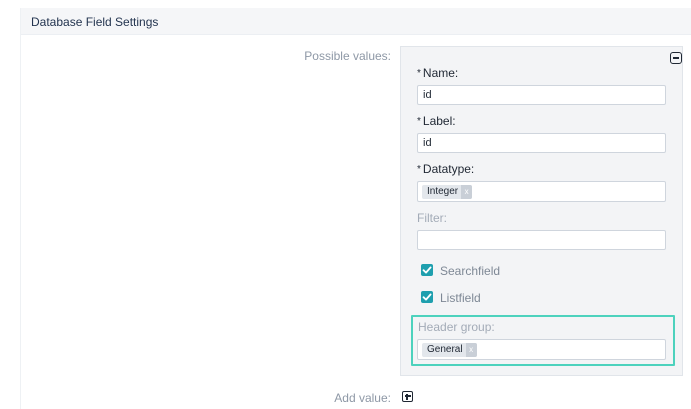  Describe the element at coordinates (356, 21) in the screenshot. I see `card-header: Database Field Settings` at that location.